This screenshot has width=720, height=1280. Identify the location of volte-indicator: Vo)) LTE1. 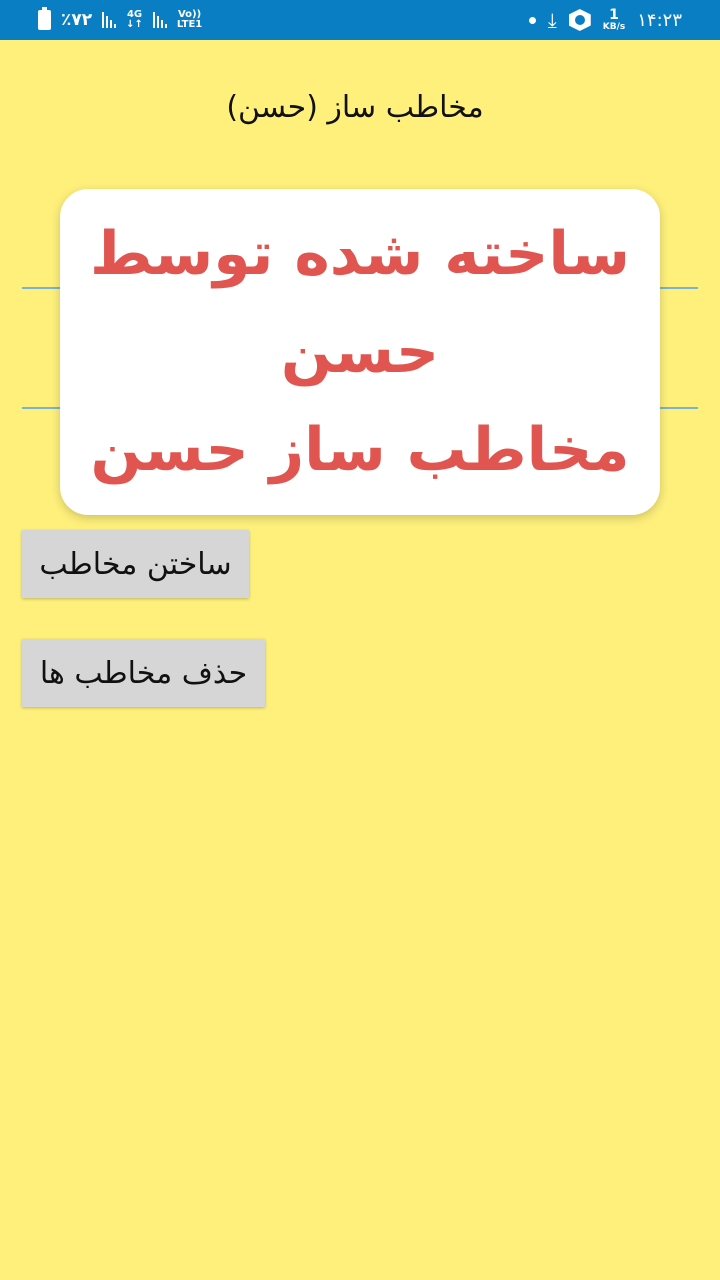
(189, 20).